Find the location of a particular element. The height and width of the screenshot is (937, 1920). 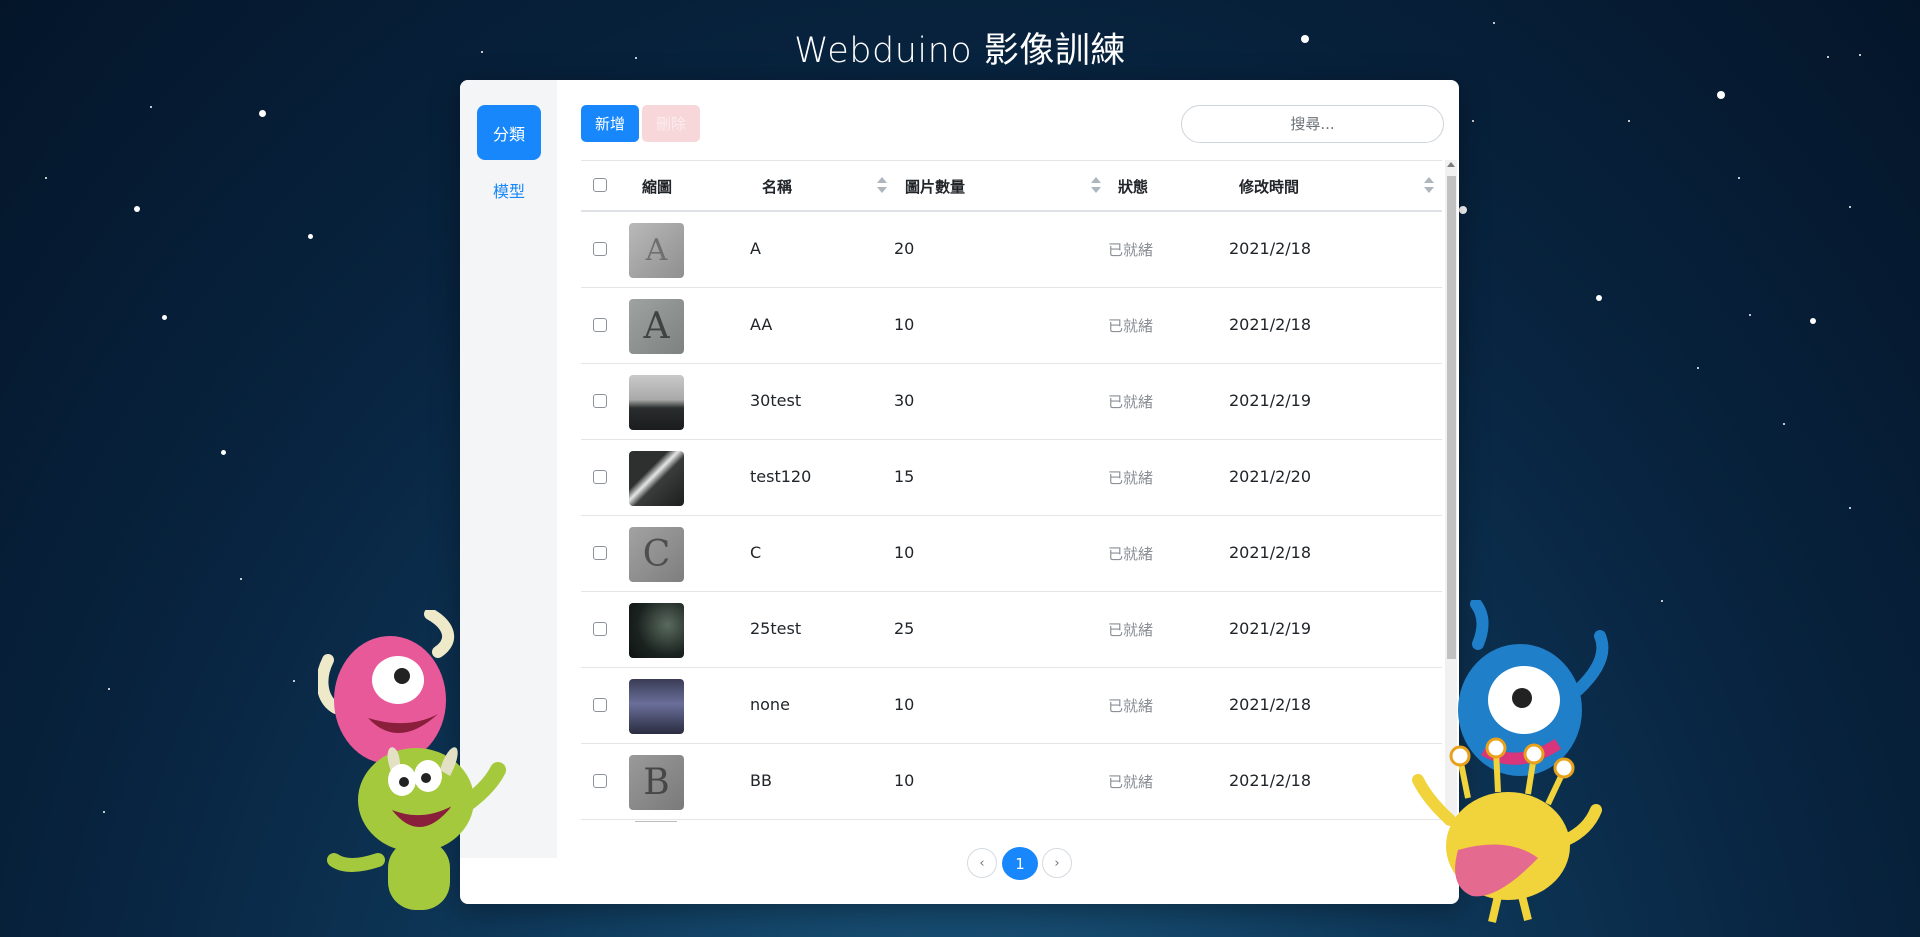

table-row-partial is located at coordinates (1011, 822).